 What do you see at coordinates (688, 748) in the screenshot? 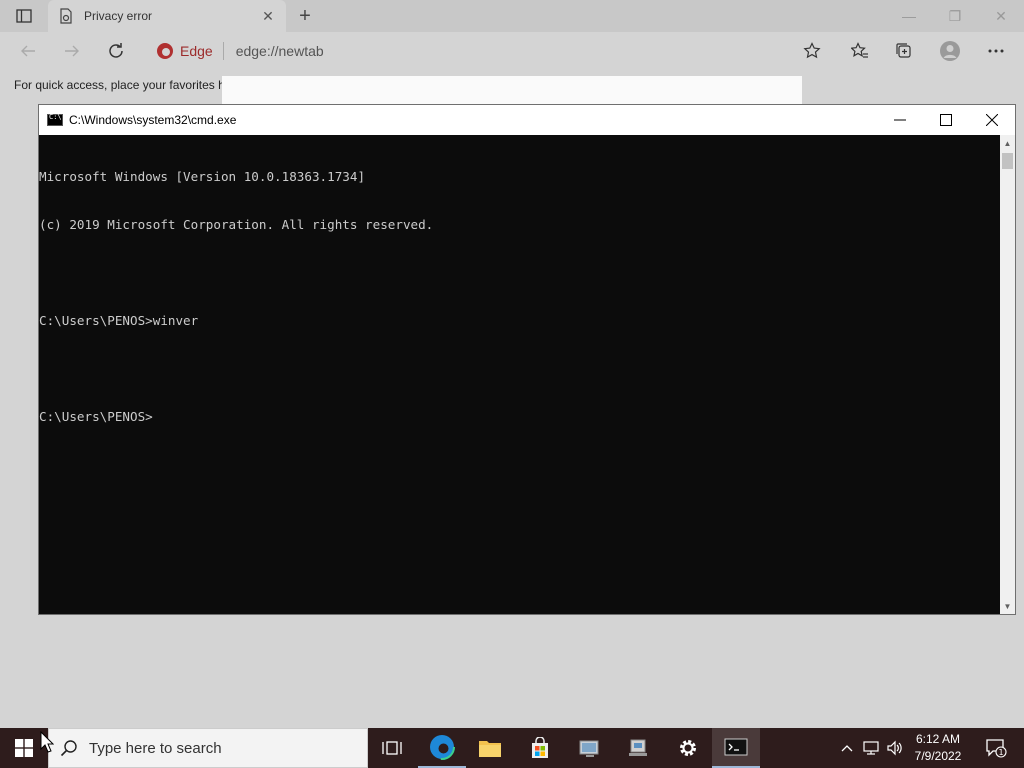
I see `settings-gear-icon` at bounding box center [688, 748].